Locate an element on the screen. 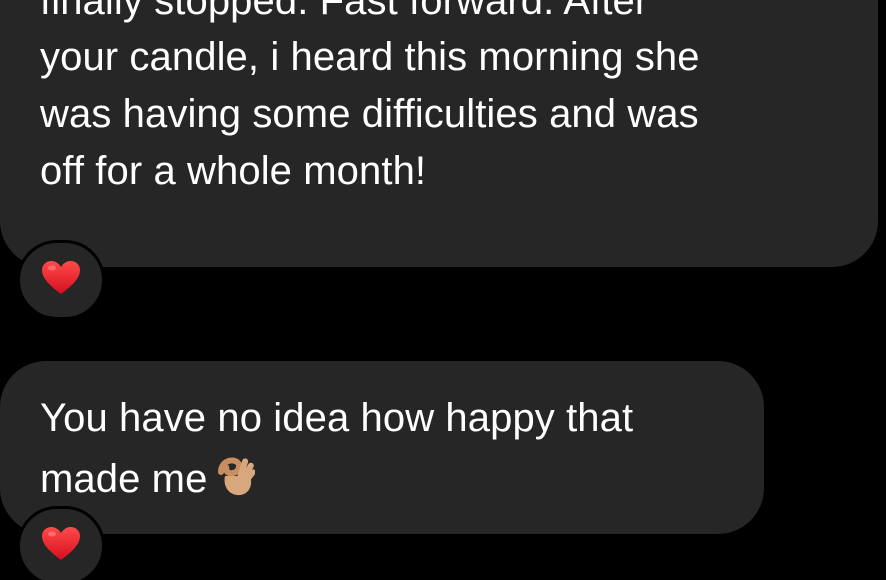  ok-hand-icon is located at coordinates (236, 479).